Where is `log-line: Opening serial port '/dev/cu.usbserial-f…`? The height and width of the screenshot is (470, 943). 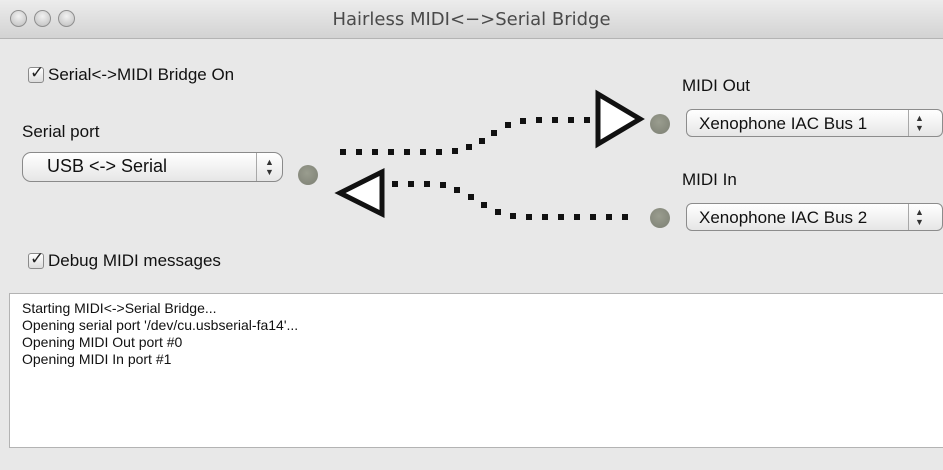 log-line: Opening serial port '/dev/cu.usbserial-f… is located at coordinates (160, 325).